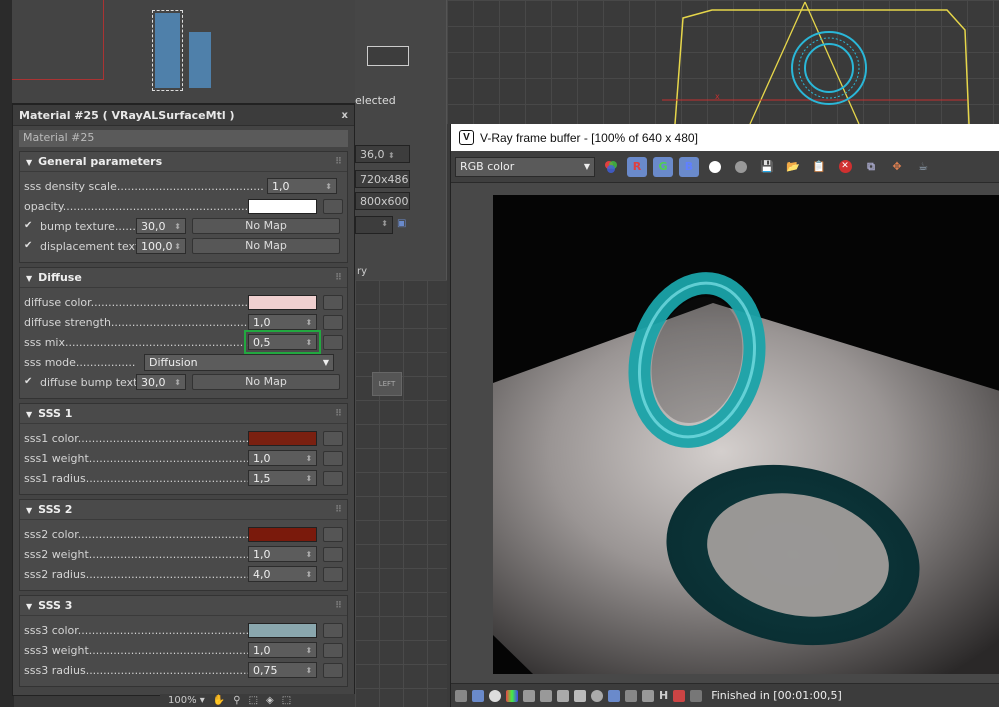 This screenshot has height=707, width=999. I want to click on lens-effects-icon, so click(614, 695).